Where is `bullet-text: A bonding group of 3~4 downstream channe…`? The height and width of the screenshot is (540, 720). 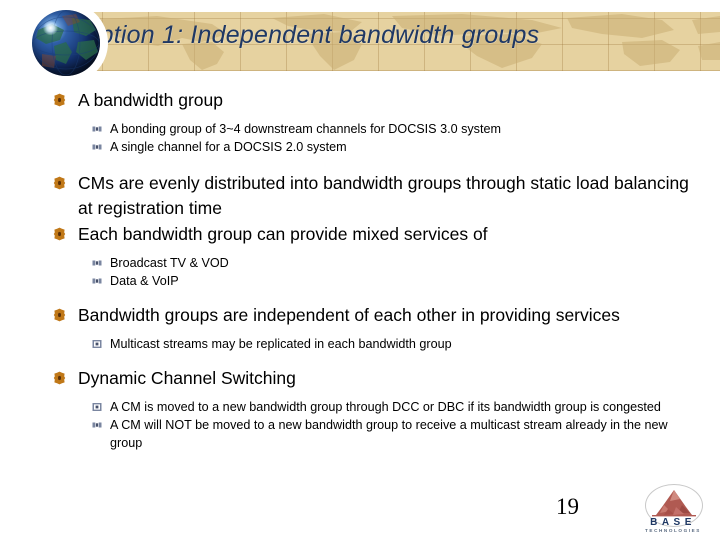
bullet-text: A bonding group of 3~4 downstream channe… is located at coordinates (305, 129).